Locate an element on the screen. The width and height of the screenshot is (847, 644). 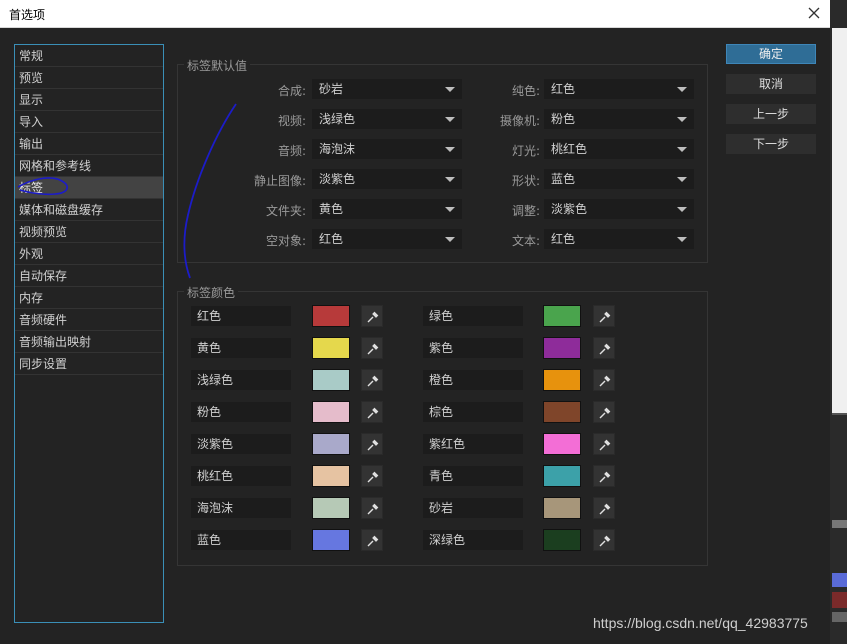
sidebar-item: 标签 is located at coordinates (89, 188).